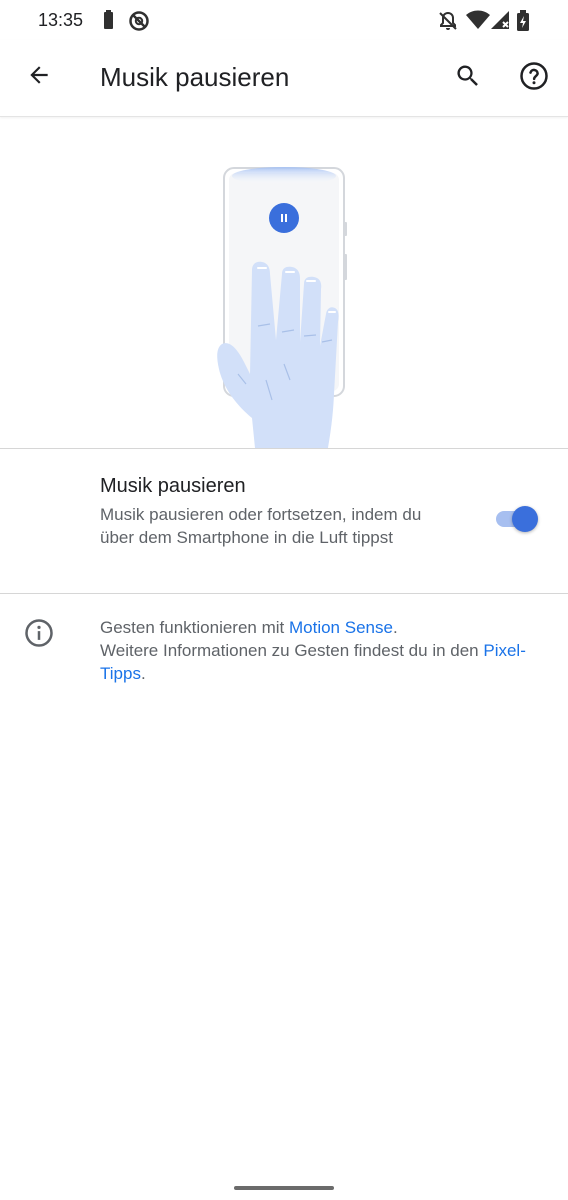 This screenshot has width=568, height=1200. Describe the element at coordinates (39, 635) in the screenshot. I see `info-icon` at that location.